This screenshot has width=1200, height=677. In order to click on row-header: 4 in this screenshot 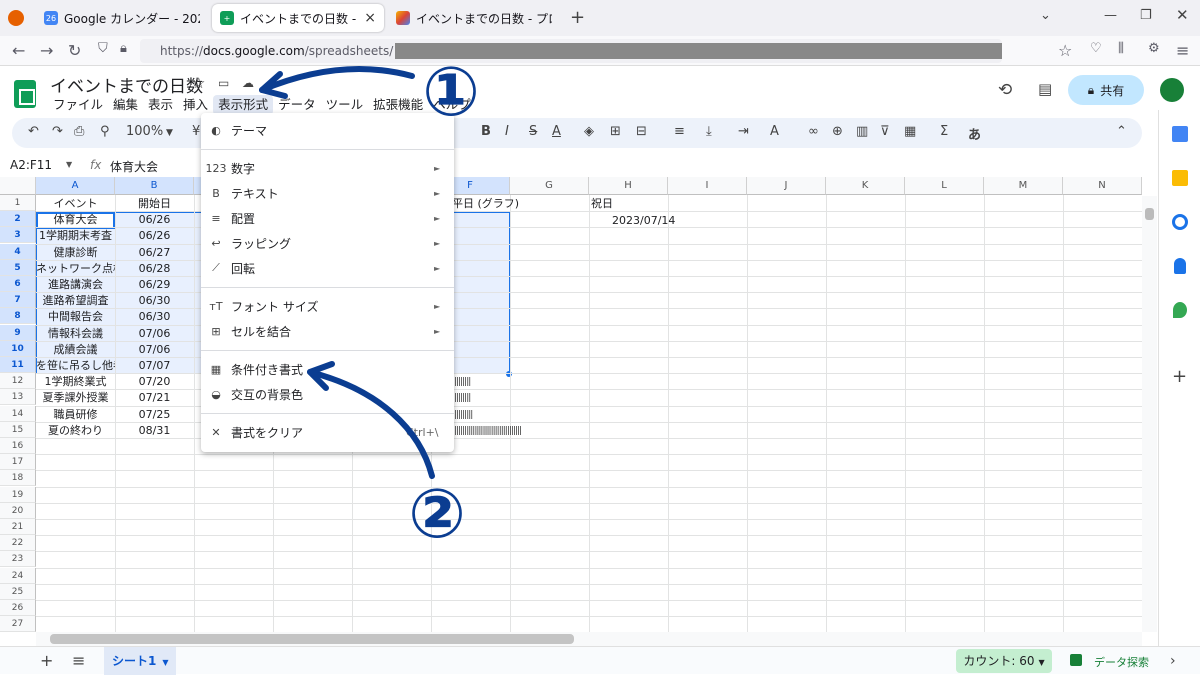, I will do `click(18, 251)`.